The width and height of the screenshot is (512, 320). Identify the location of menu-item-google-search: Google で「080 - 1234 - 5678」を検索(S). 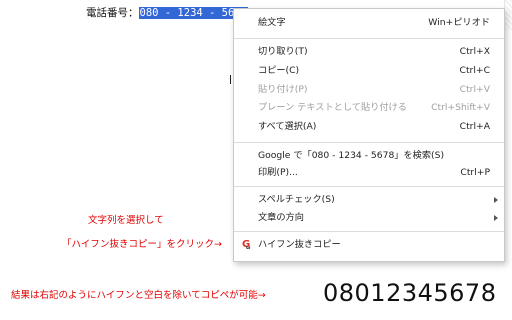
(369, 156).